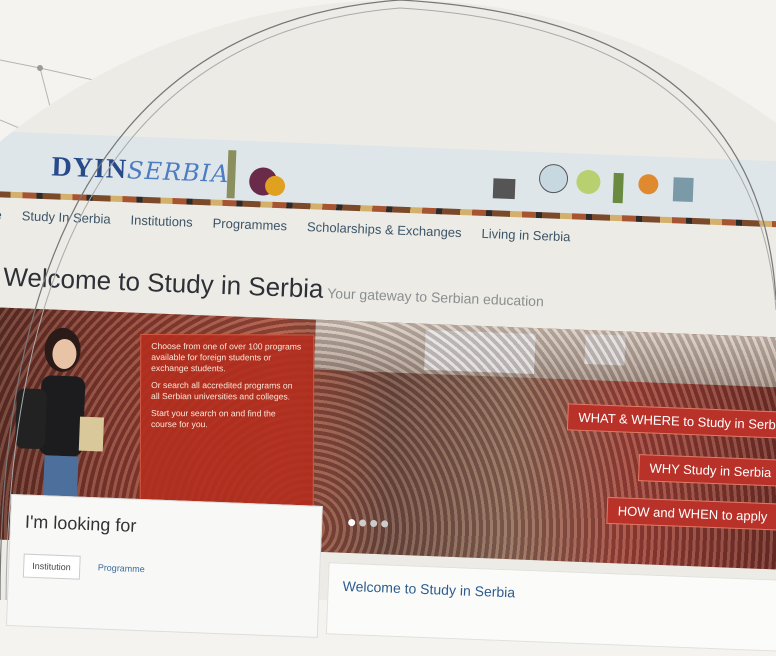 This screenshot has width=776, height=656. Describe the element at coordinates (429, 589) in the screenshot. I see `welcome-box-title: Welcome to Study in Serbia` at that location.